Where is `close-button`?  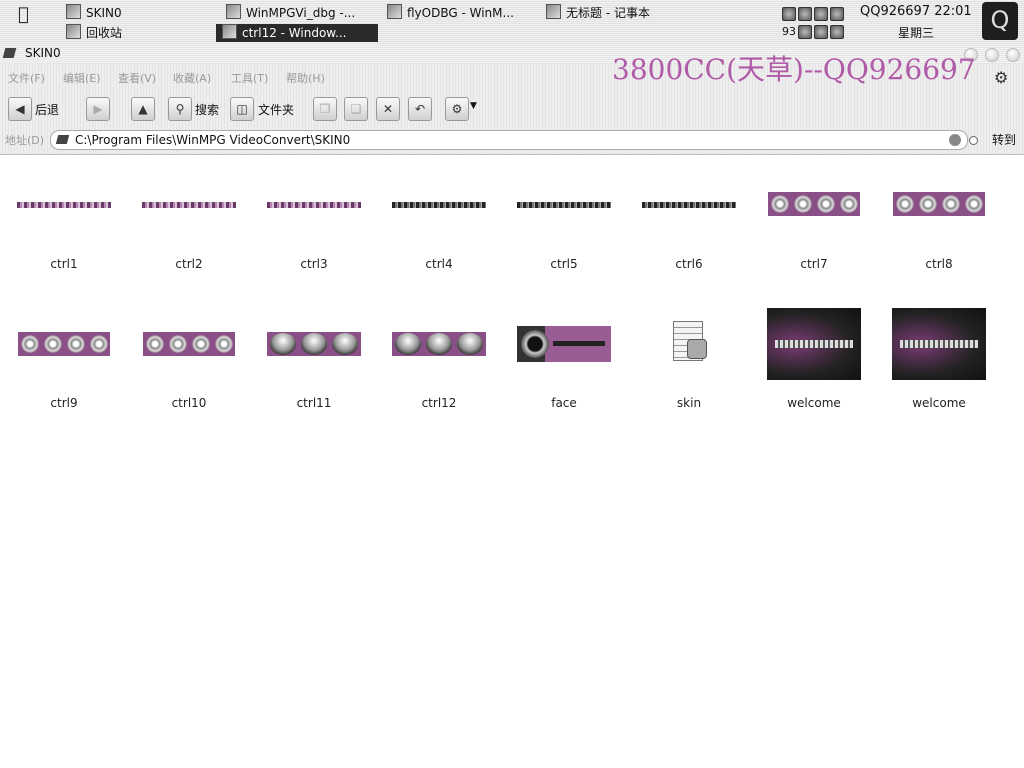 close-button is located at coordinates (1013, 55).